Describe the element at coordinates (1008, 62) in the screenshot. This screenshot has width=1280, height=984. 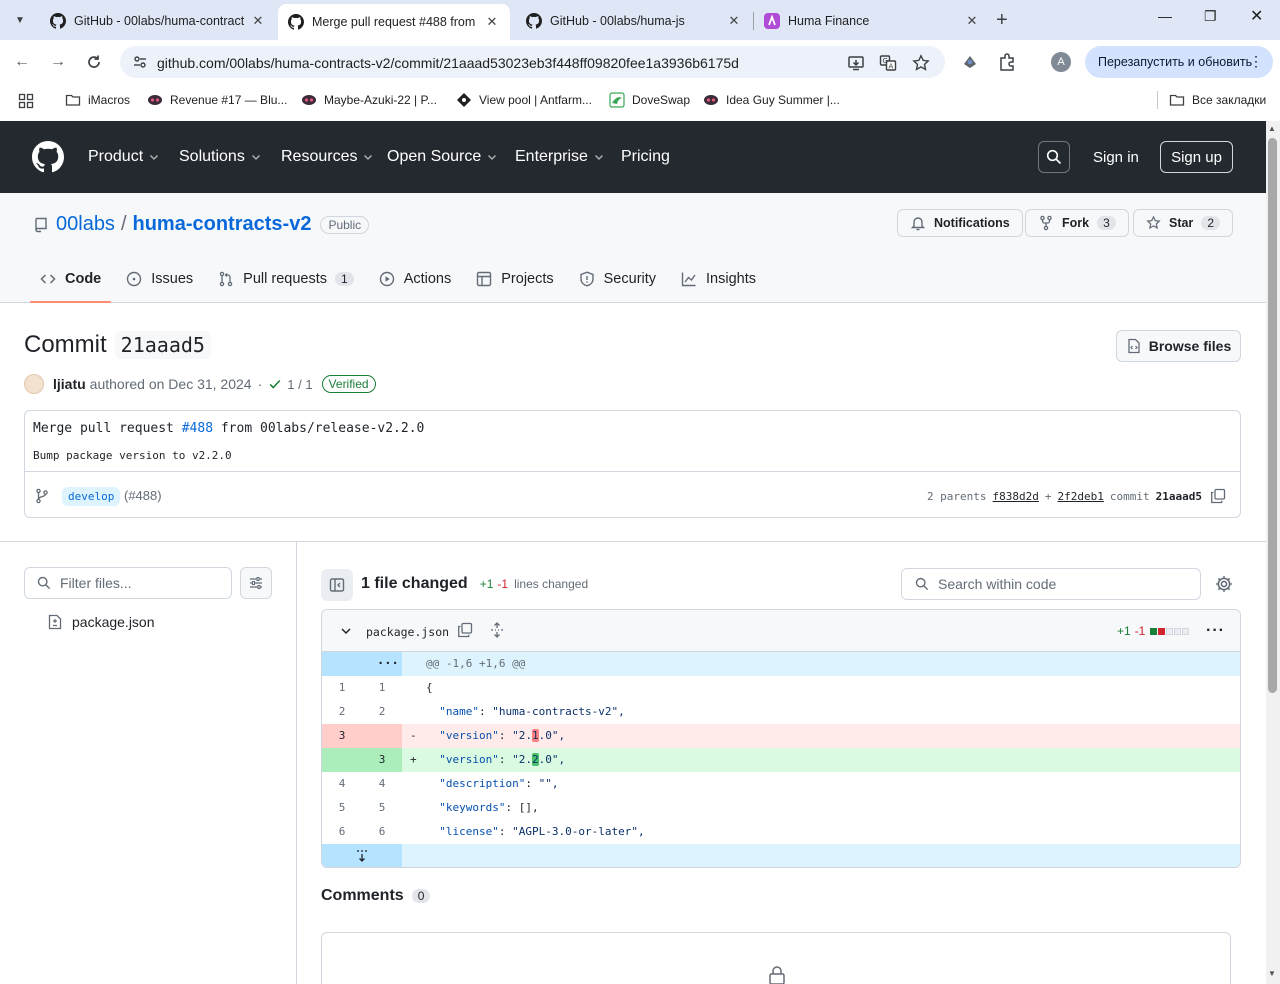
I see `extensions-puzzle-icon` at that location.